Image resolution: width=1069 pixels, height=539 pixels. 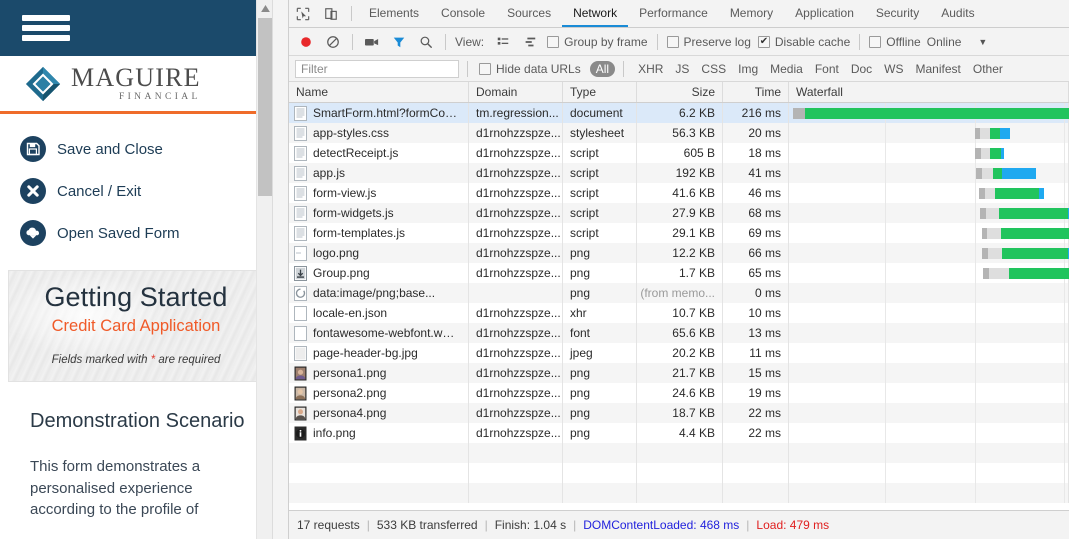 I want to click on menu-item-open-saved-form: Open Saved Form, so click(x=146, y=233).